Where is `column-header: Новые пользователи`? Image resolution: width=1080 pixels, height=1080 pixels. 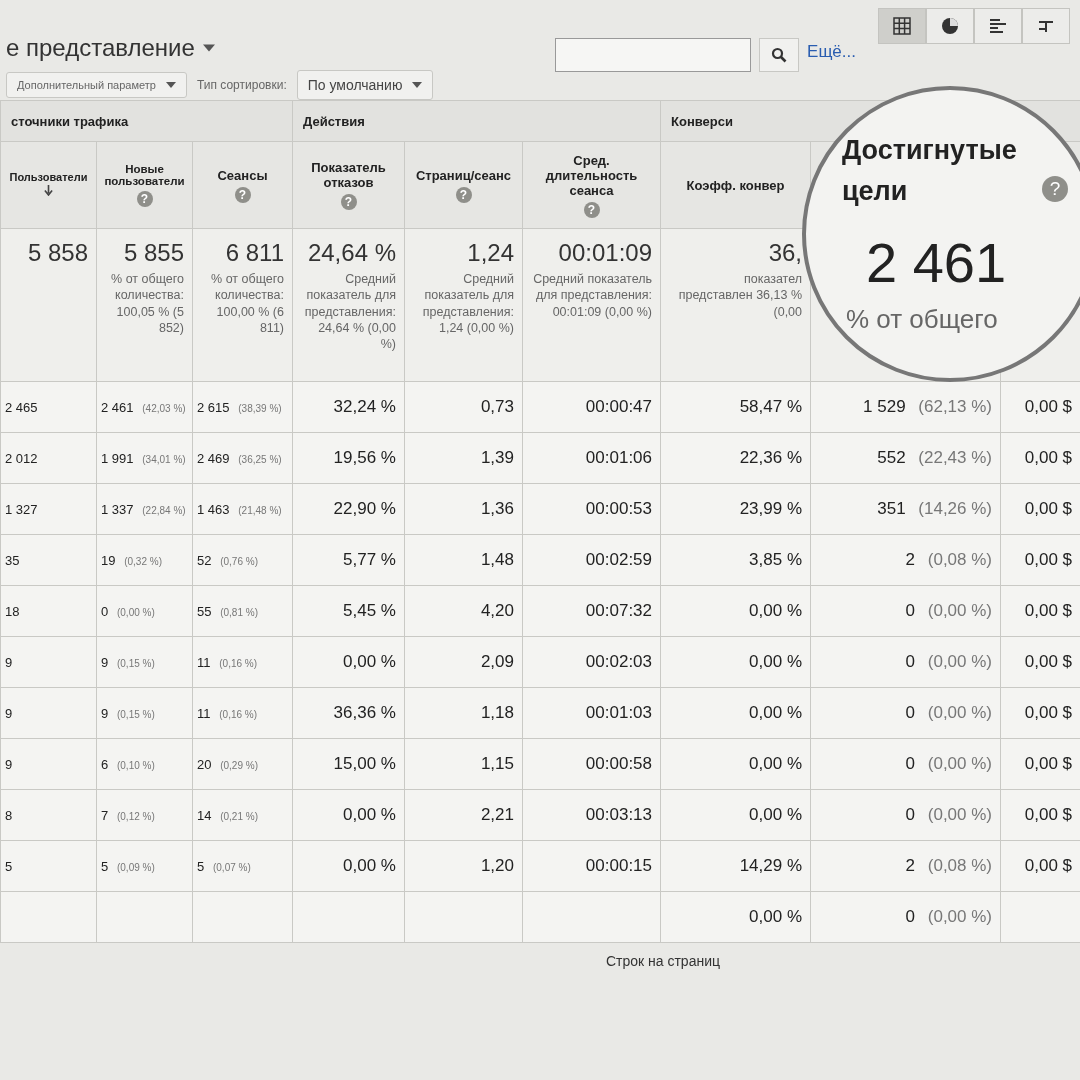 column-header: Новые пользователи is located at coordinates (144, 175).